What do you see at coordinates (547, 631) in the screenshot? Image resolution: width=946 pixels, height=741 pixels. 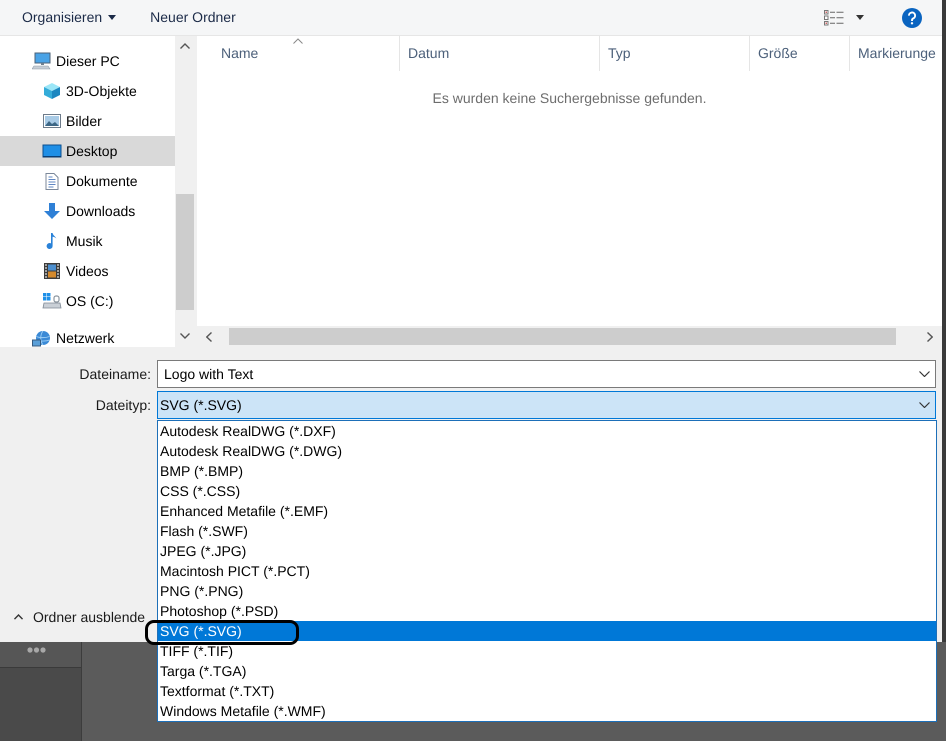 I see `dropdown-option: SVG (*.SVG)` at bounding box center [547, 631].